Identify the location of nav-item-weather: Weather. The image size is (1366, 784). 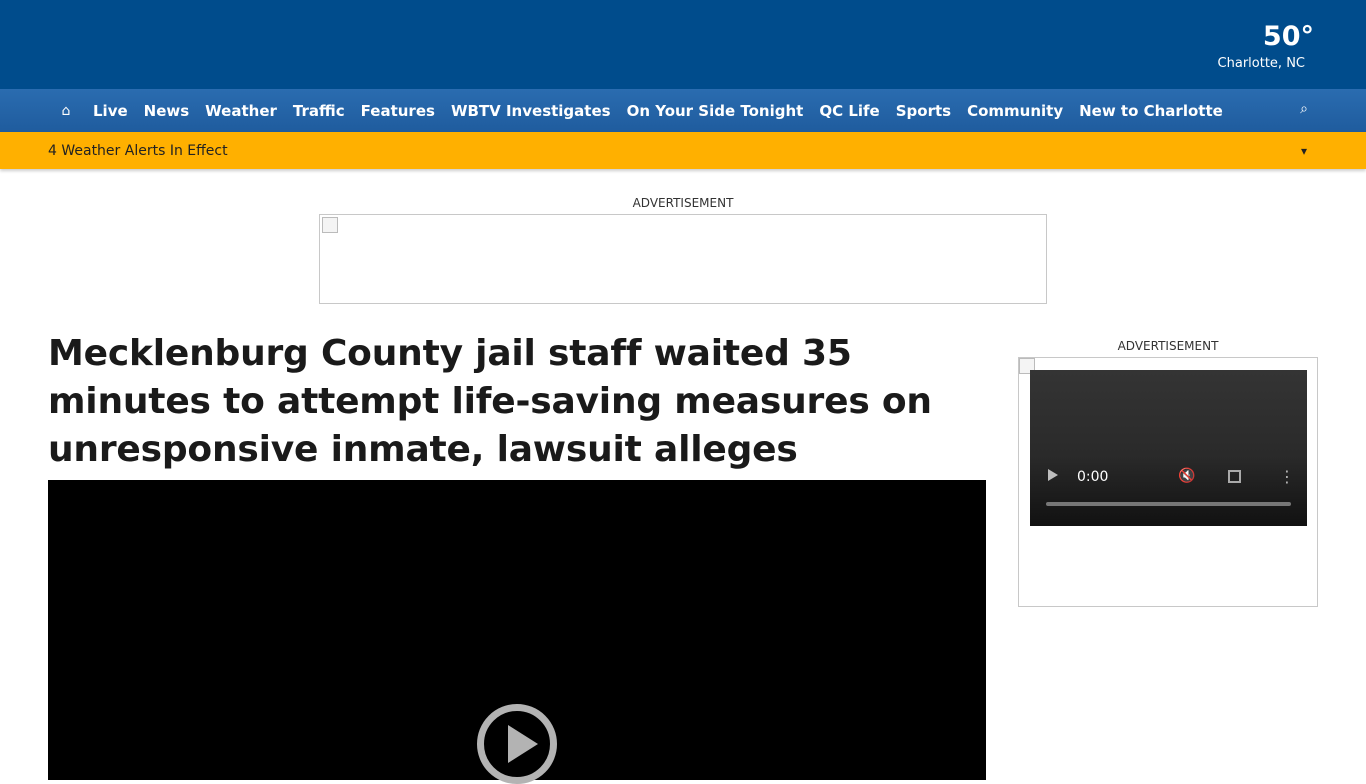
(241, 111).